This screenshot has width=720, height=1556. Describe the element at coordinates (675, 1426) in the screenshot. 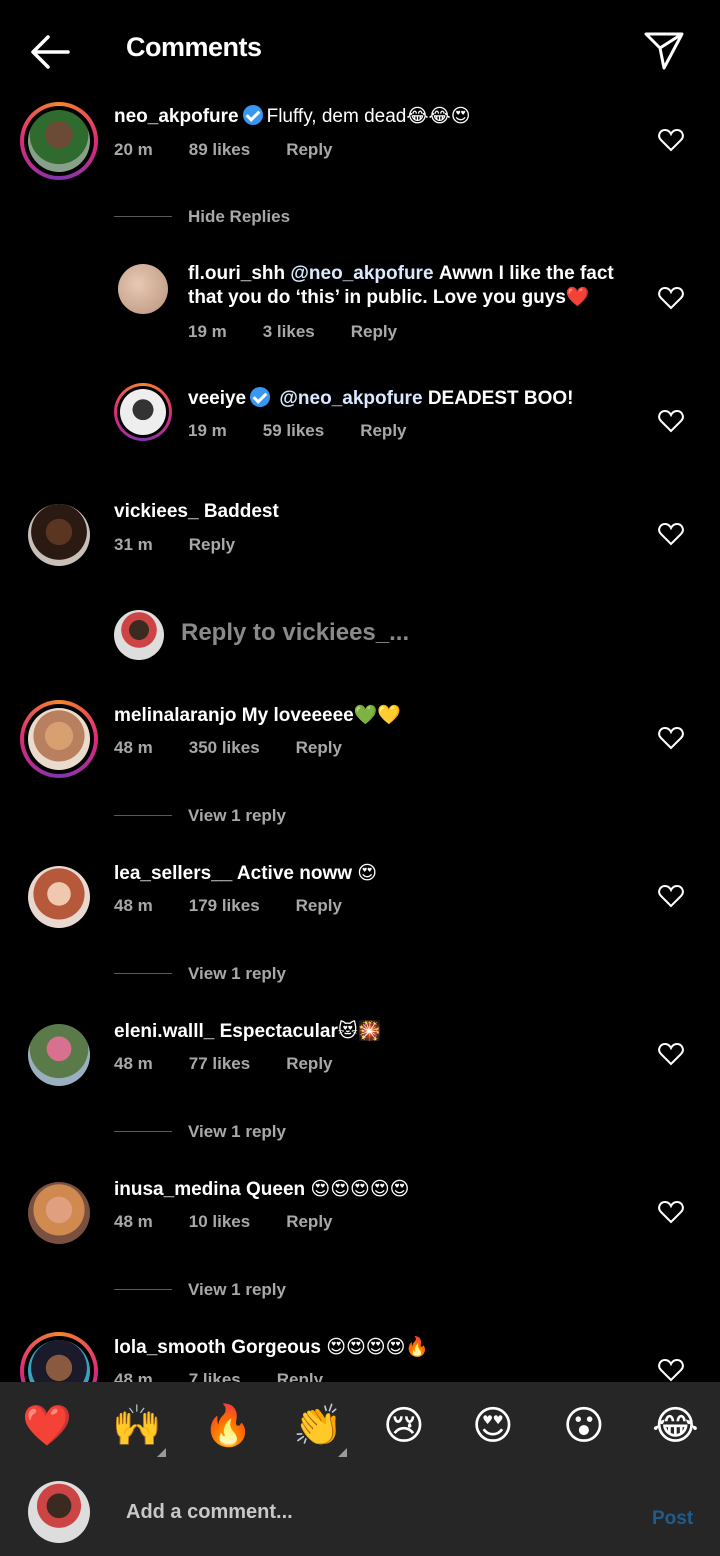

I see `emoji-laughing-button: 😂` at that location.